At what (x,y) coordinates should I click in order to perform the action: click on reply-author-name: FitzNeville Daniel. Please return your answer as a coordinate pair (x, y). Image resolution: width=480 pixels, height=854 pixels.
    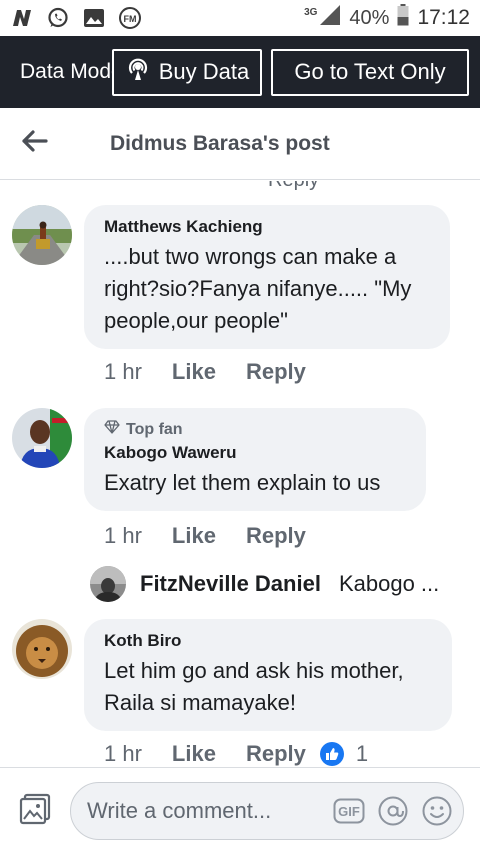
    Looking at the image, I should click on (230, 583).